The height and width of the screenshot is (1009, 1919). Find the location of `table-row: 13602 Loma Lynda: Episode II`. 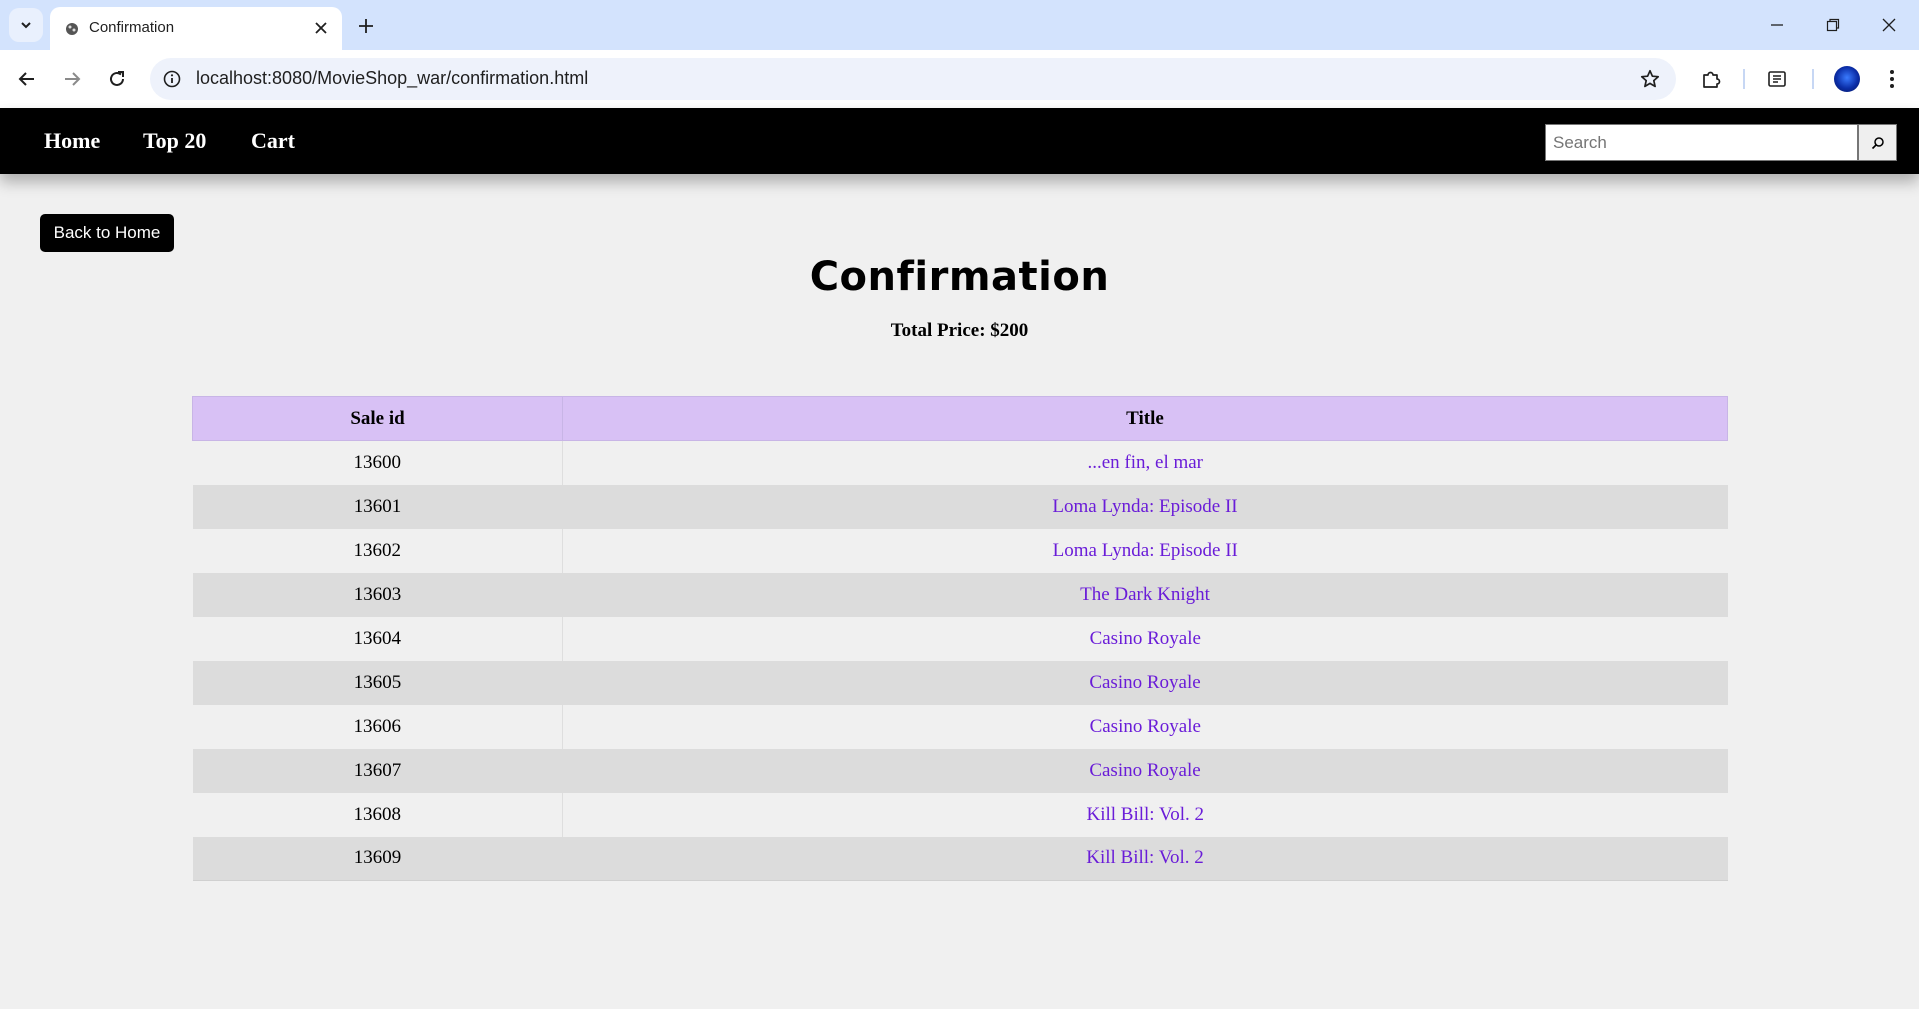

table-row: 13602 Loma Lynda: Episode II is located at coordinates (960, 550).